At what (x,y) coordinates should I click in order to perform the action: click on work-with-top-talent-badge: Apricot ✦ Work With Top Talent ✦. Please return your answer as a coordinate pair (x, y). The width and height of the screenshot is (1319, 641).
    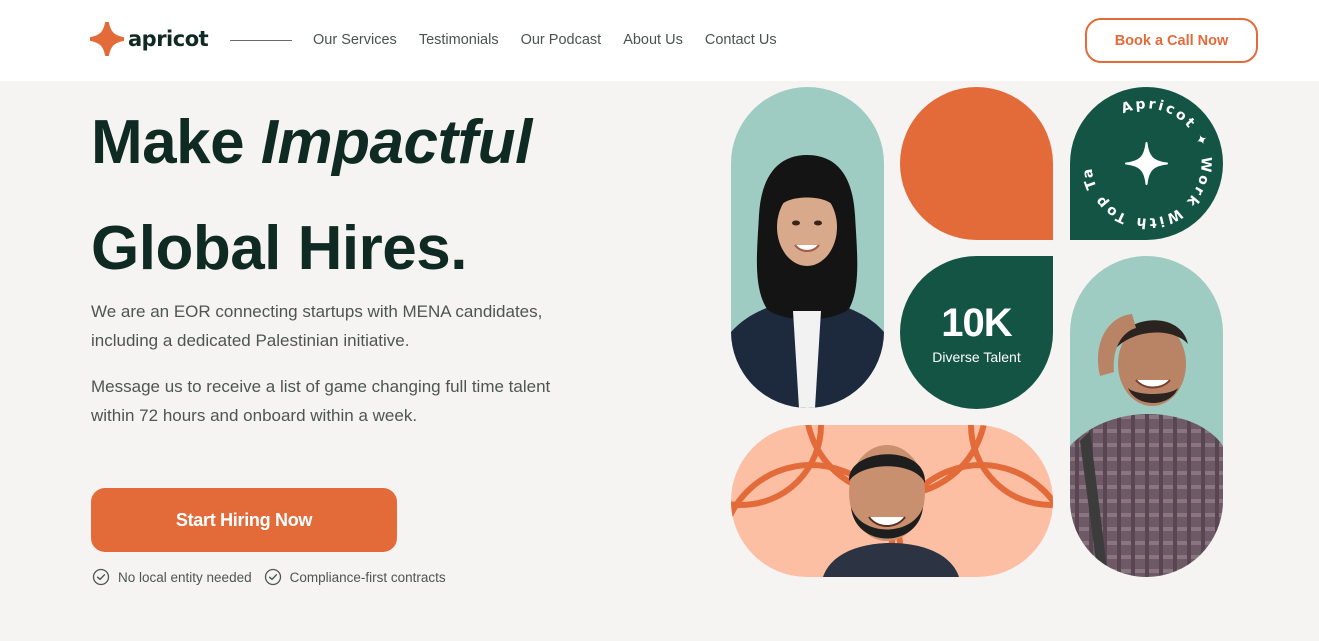
    Looking at the image, I should click on (1146, 163).